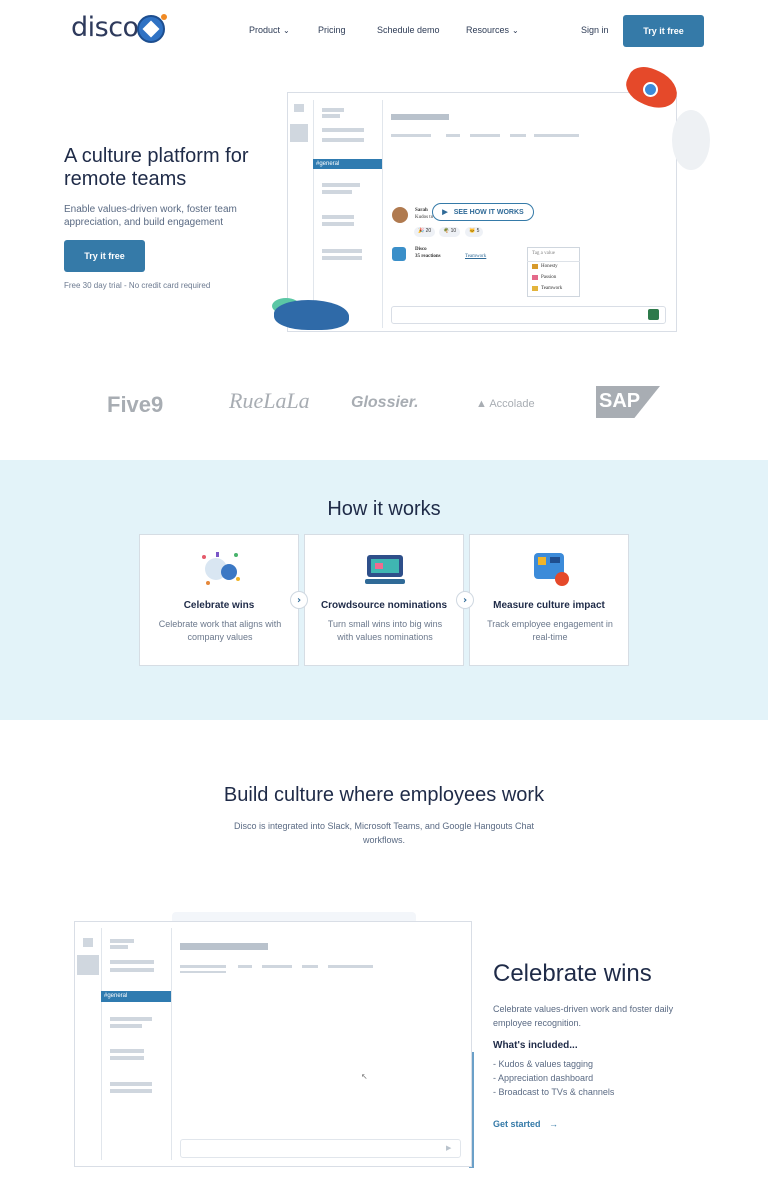  Describe the element at coordinates (400, 215) in the screenshot. I see `avatar` at that location.